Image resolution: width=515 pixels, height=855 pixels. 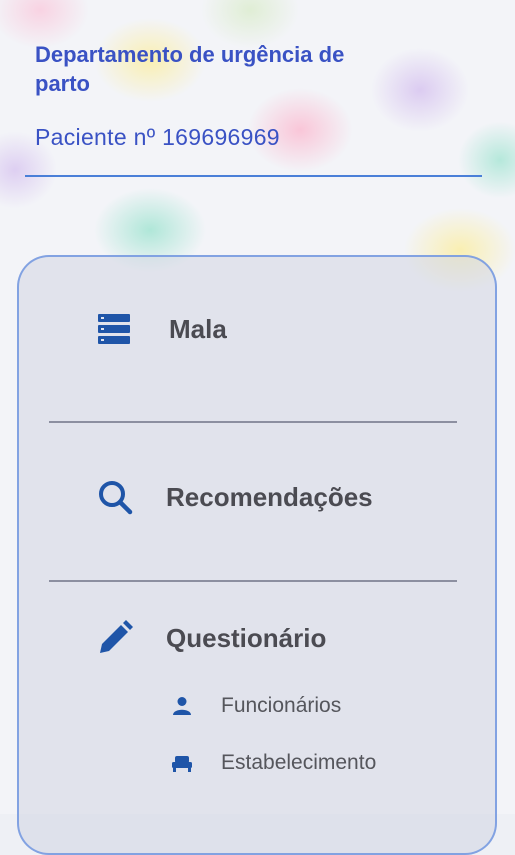 I want to click on menu-item-mala: Mala, so click(x=162, y=329).